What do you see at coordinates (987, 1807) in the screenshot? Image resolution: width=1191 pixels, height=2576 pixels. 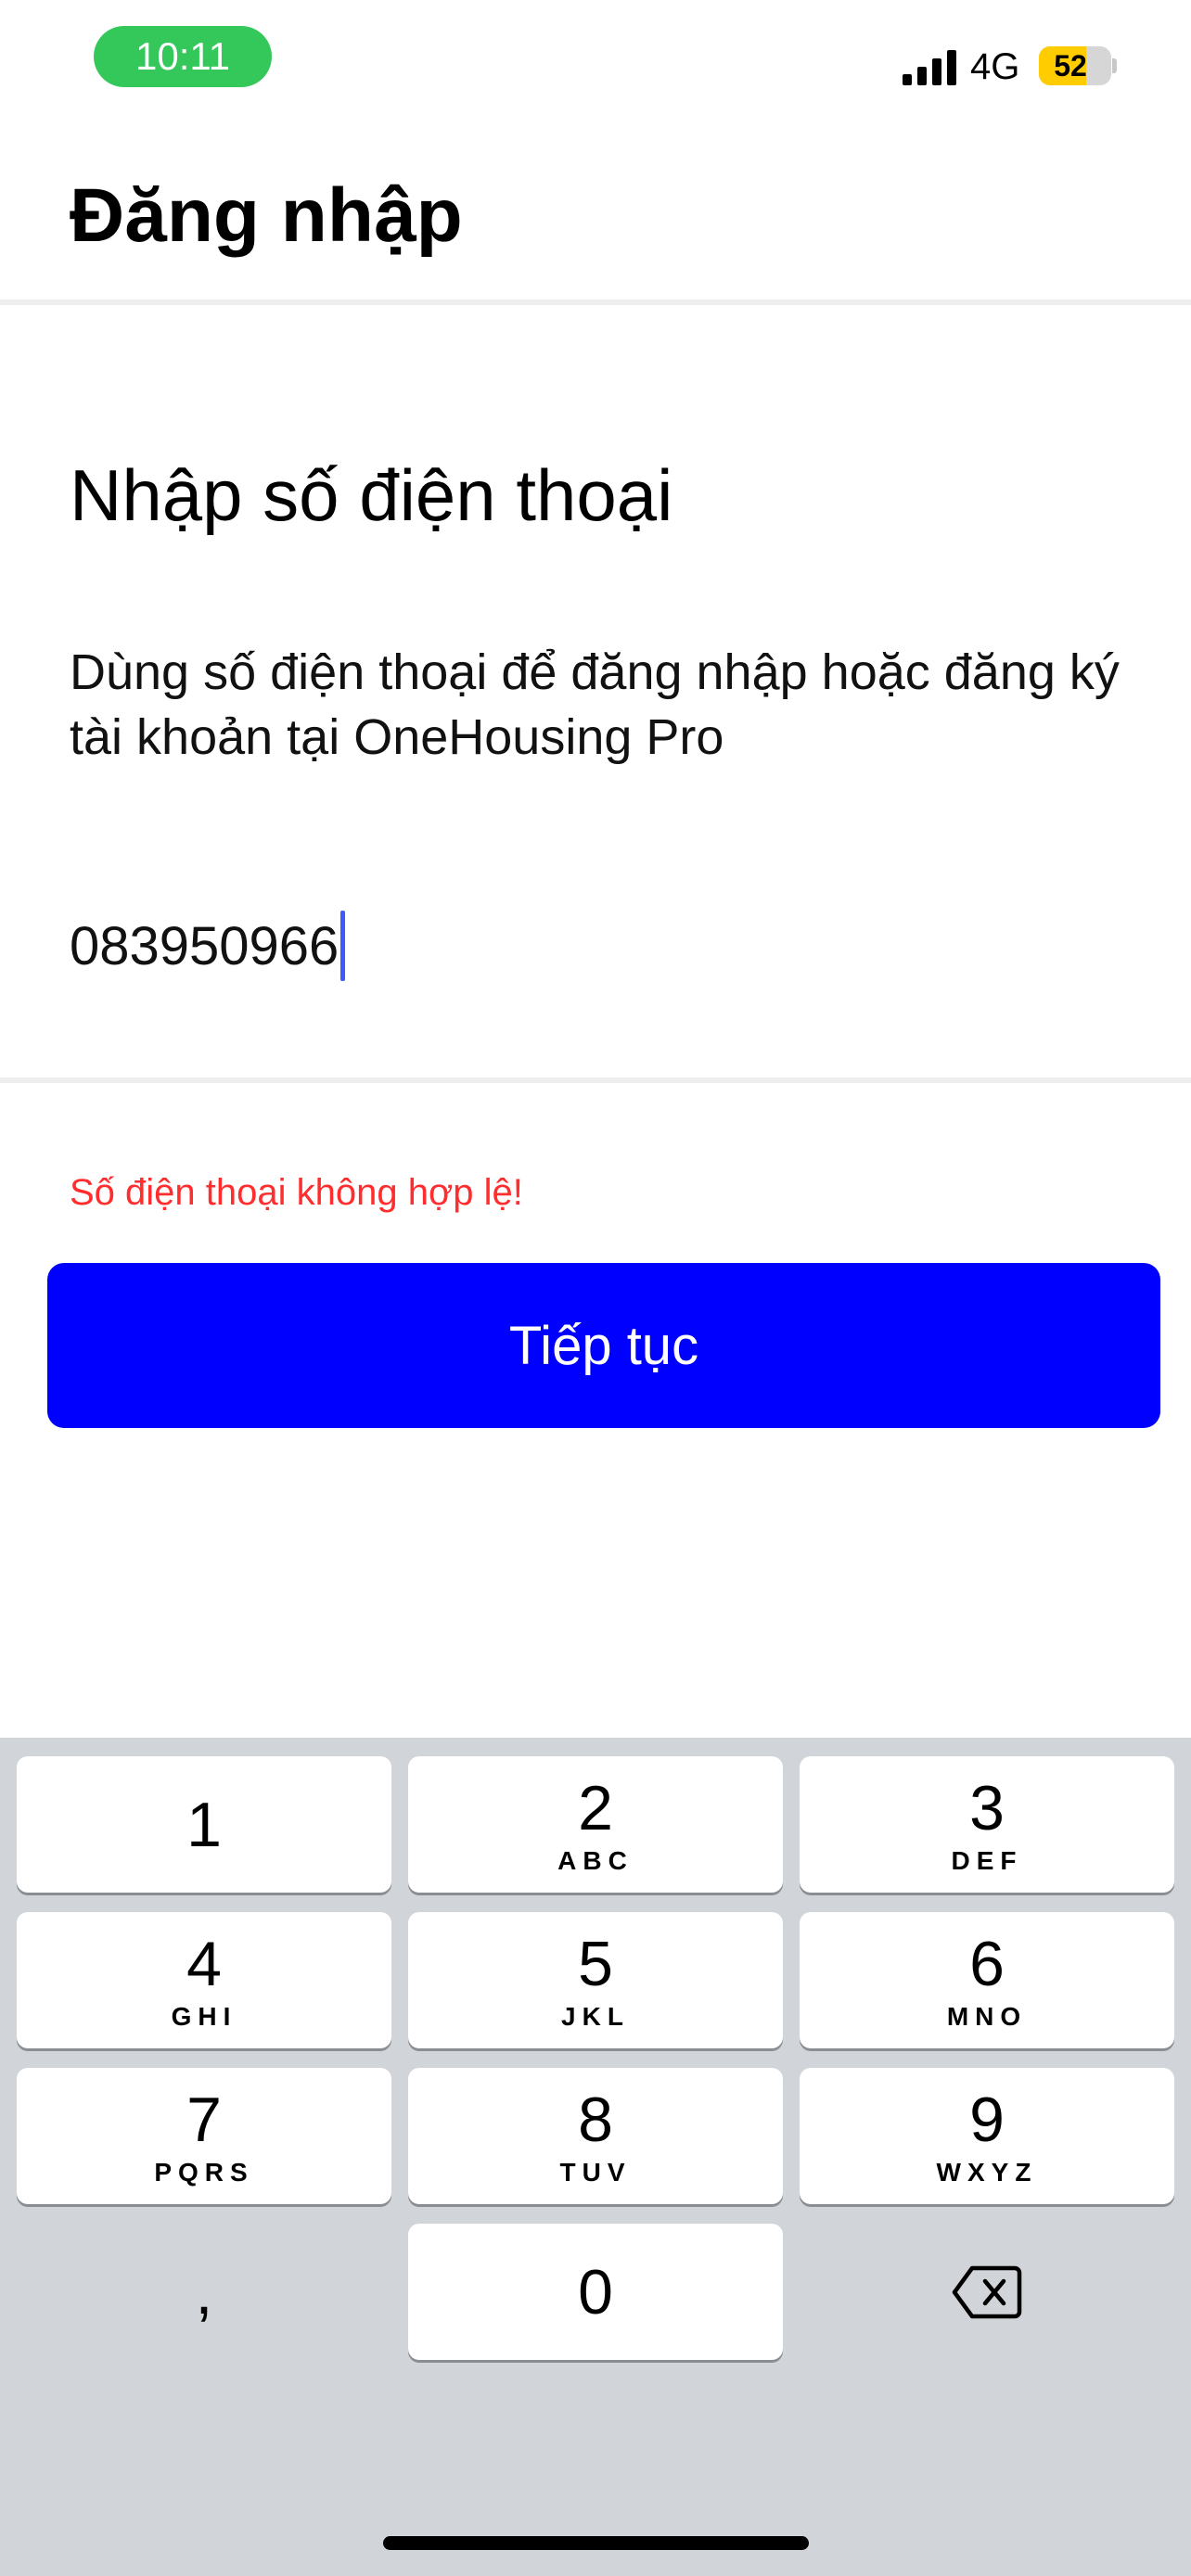 I see `key-digit: 3` at bounding box center [987, 1807].